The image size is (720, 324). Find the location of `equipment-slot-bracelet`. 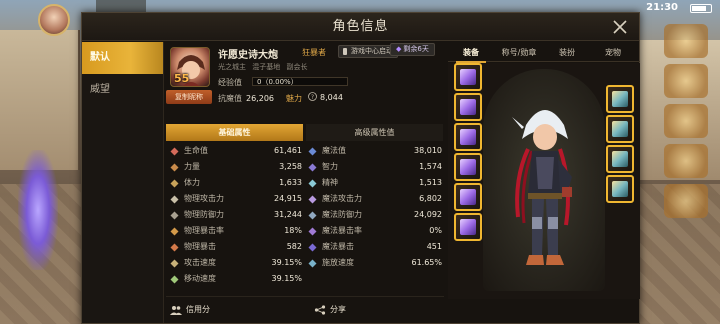

equipment-slot-bracelet is located at coordinates (620, 129).